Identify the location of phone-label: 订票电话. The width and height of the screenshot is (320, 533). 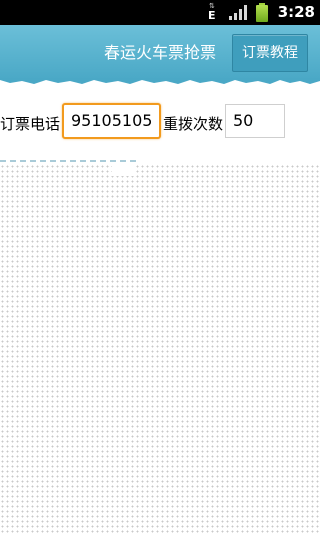
(30, 124).